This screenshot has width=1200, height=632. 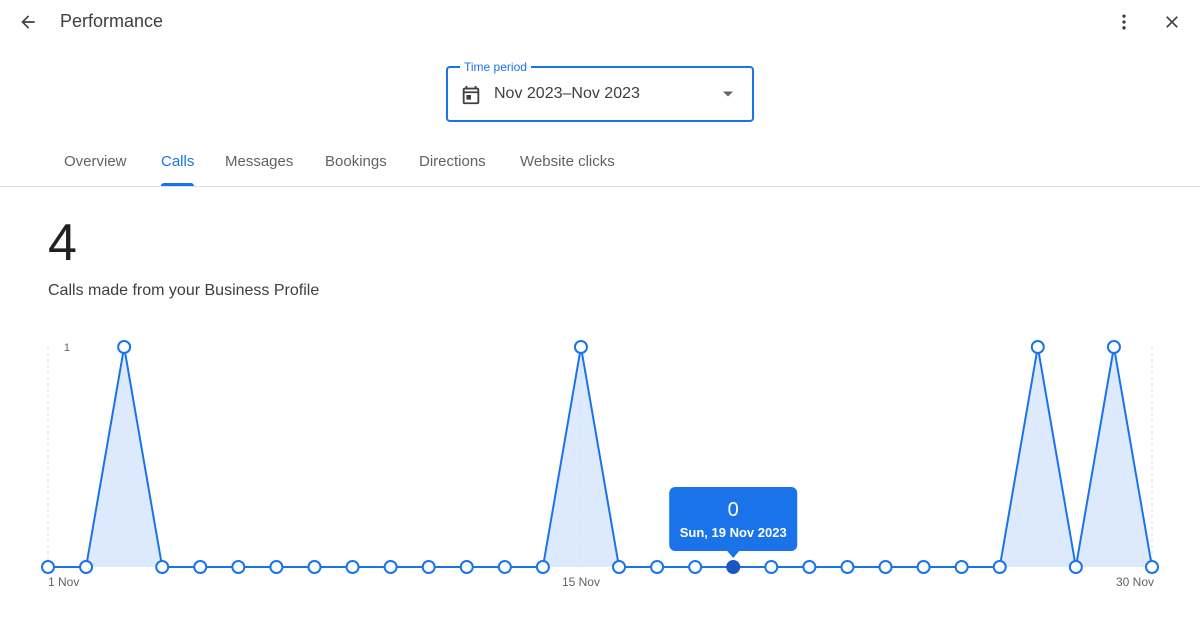 I want to click on time-period-label: Time period, so click(x=495, y=67).